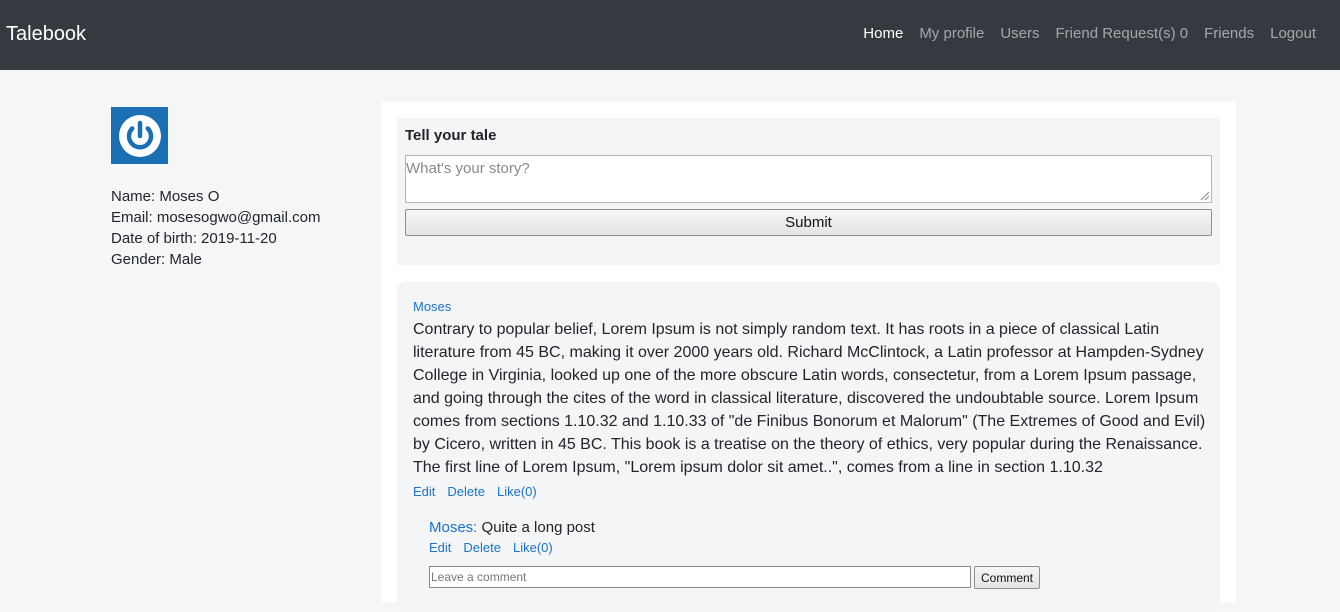 The width and height of the screenshot is (1340, 612). What do you see at coordinates (1007, 577) in the screenshot?
I see `comment-button: Comment` at bounding box center [1007, 577].